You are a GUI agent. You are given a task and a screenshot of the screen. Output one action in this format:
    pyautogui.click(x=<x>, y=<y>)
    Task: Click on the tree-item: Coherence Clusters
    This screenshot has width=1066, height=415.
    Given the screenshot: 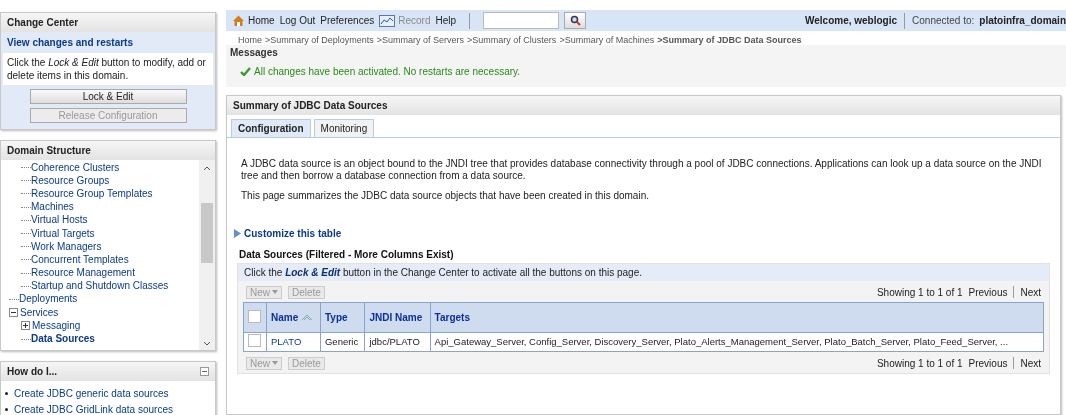 What is the action you would take?
    pyautogui.click(x=75, y=167)
    